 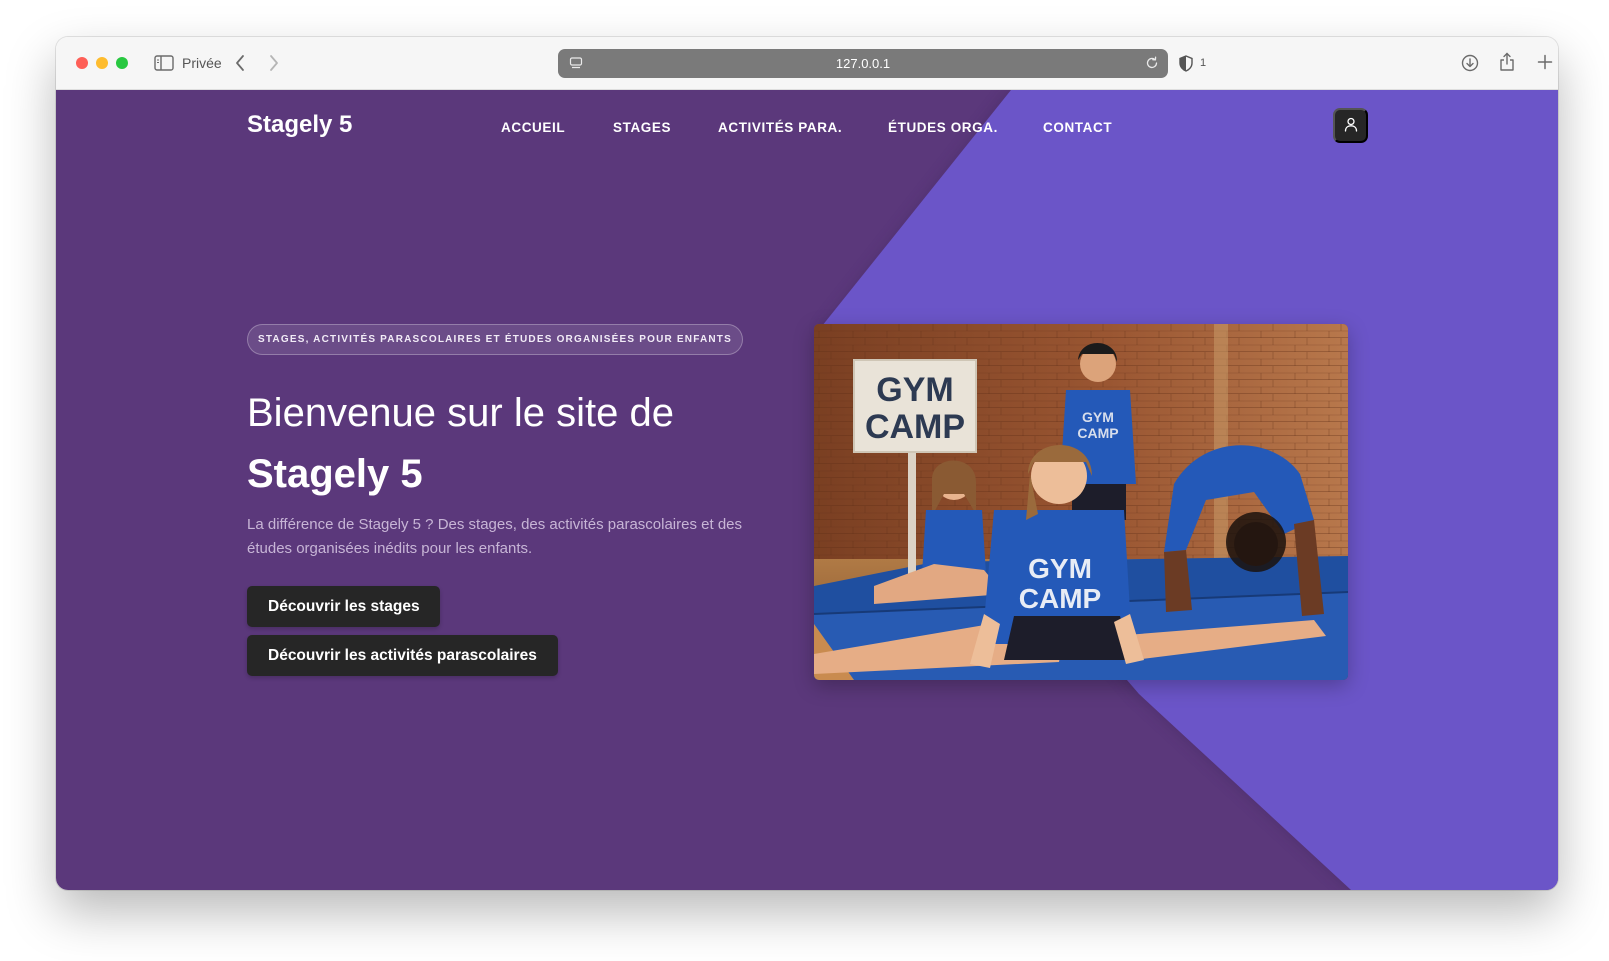 What do you see at coordinates (202, 63) in the screenshot?
I see `private-mode-label: Privée` at bounding box center [202, 63].